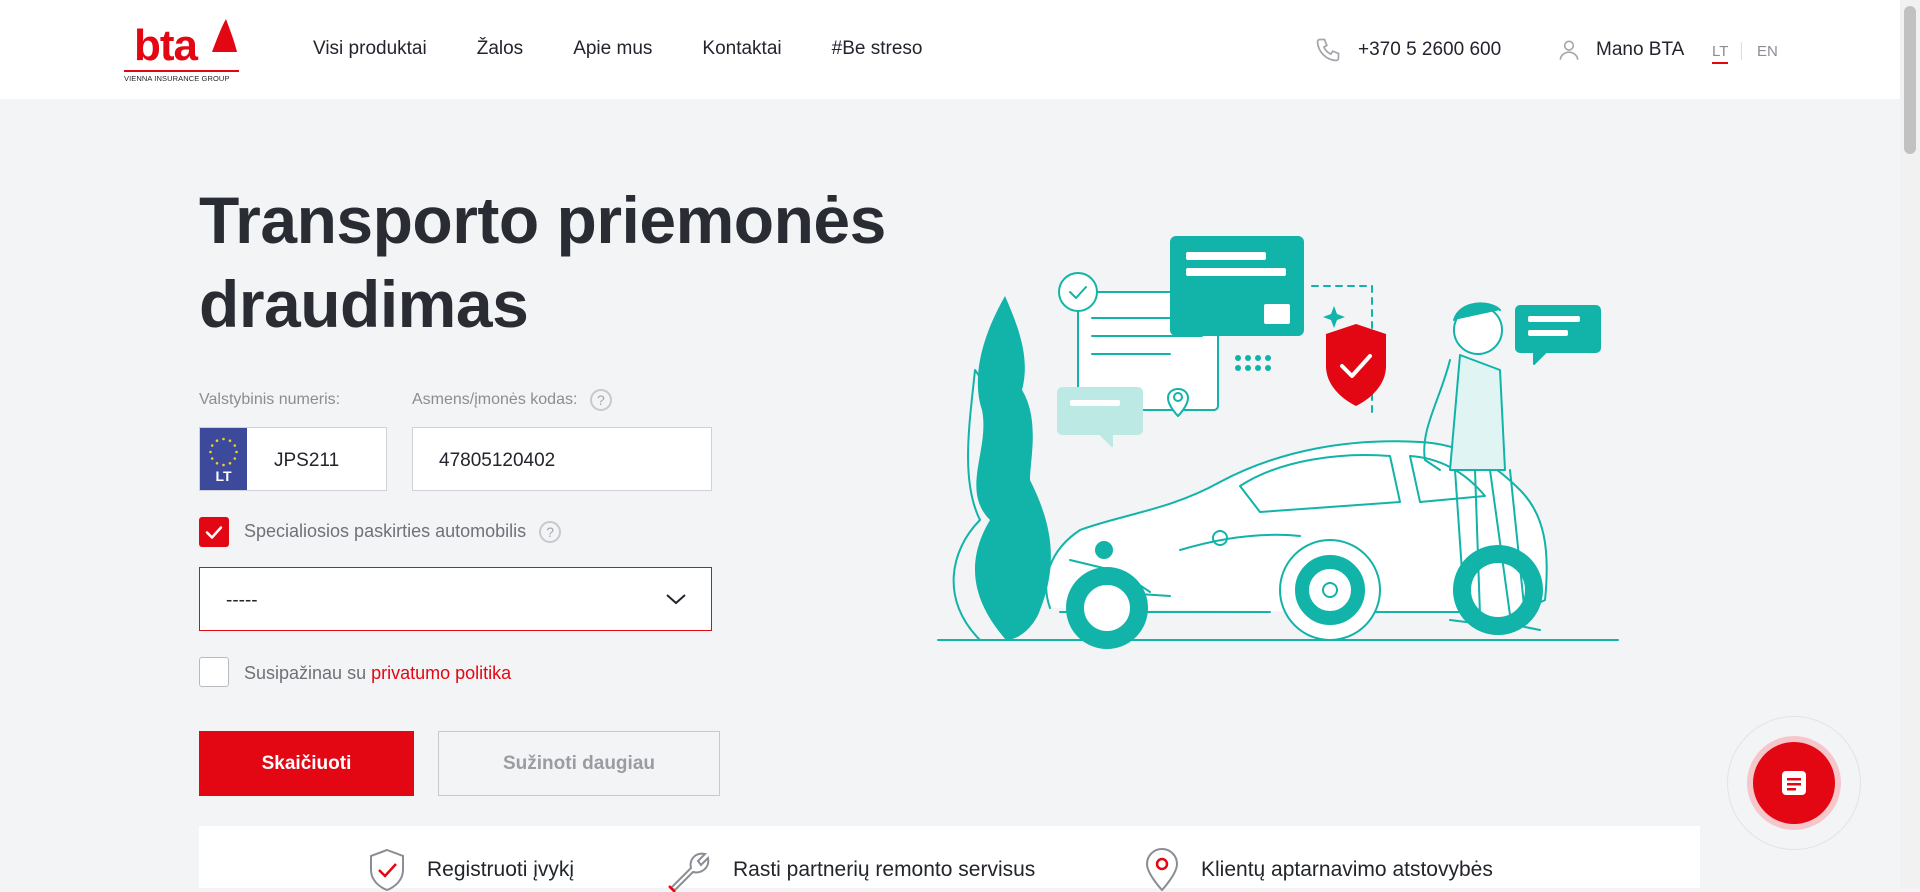  I want to click on calculate-button: Skaičiuoti, so click(306, 763).